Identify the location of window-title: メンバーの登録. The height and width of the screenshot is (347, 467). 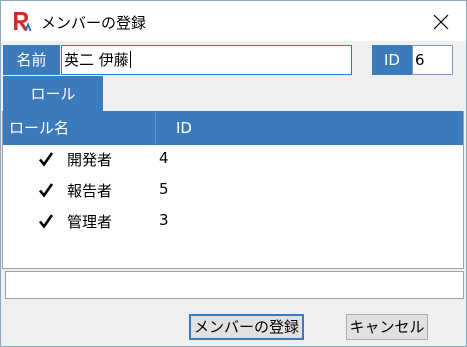
(94, 23).